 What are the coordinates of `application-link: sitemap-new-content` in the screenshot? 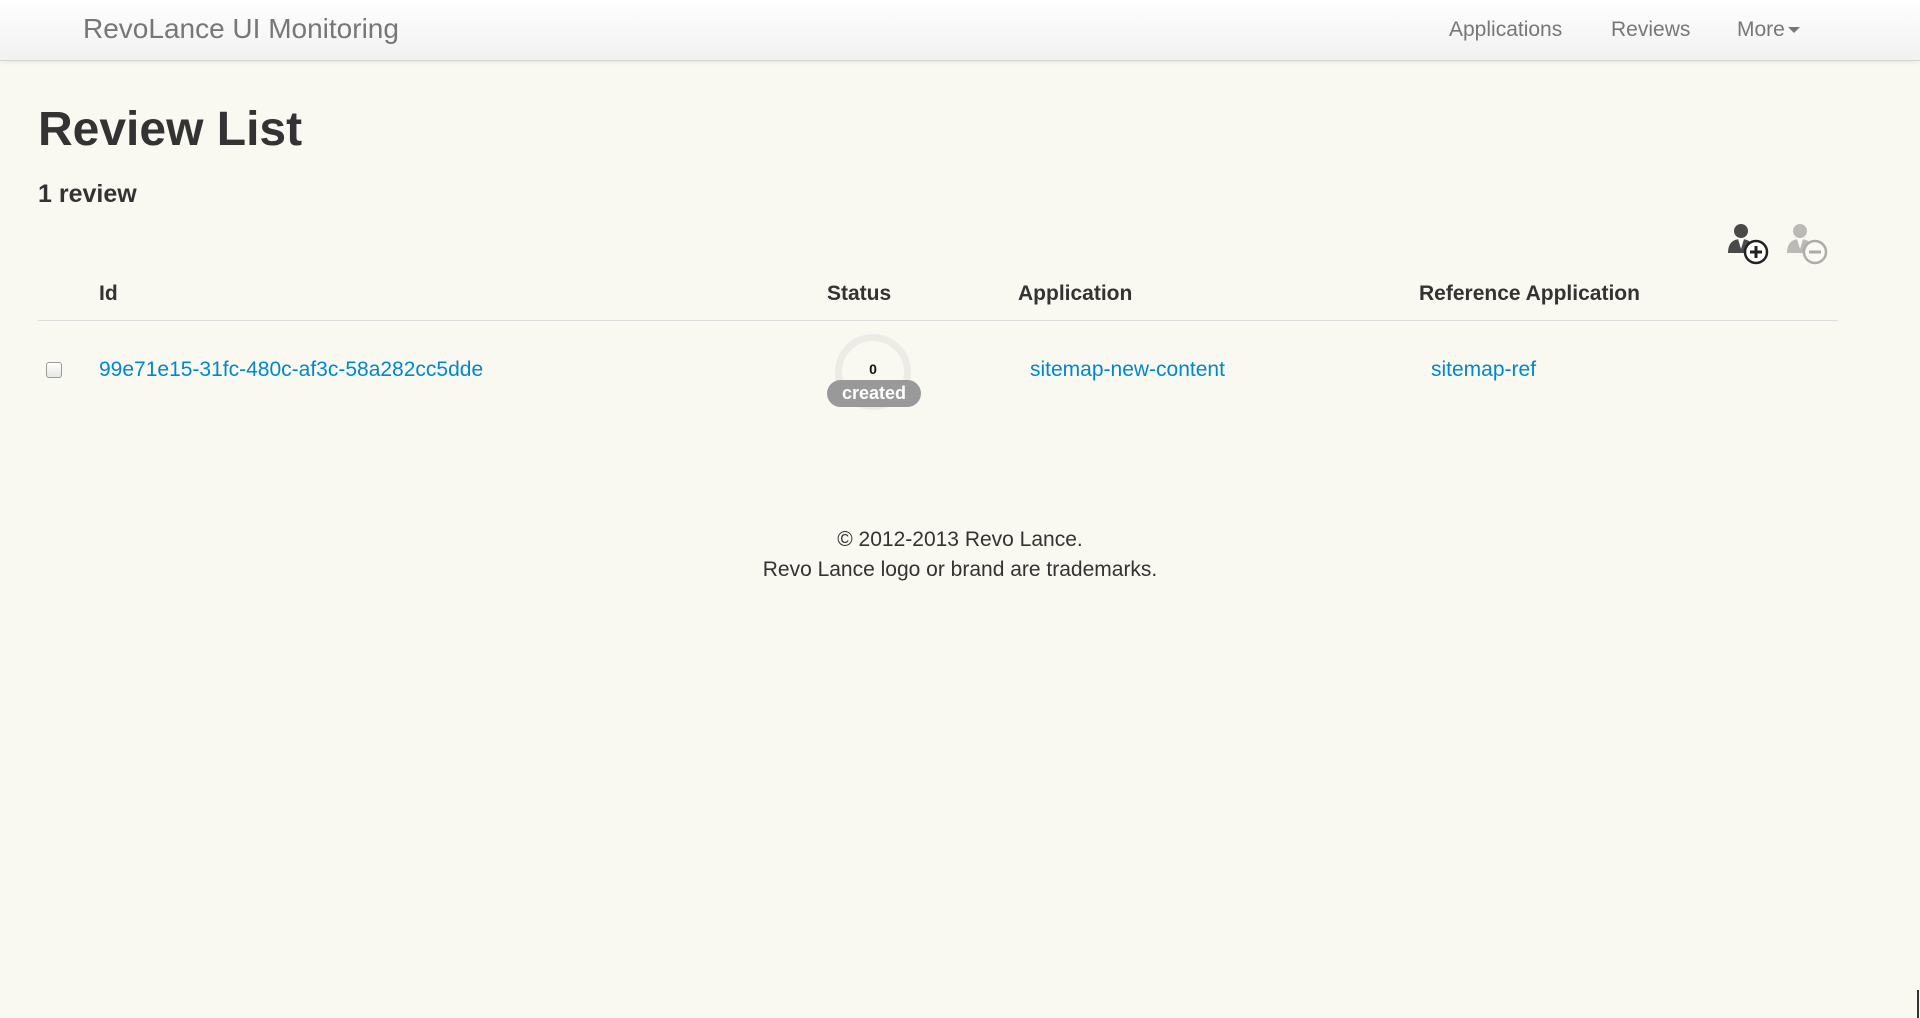 It's located at (1127, 370).